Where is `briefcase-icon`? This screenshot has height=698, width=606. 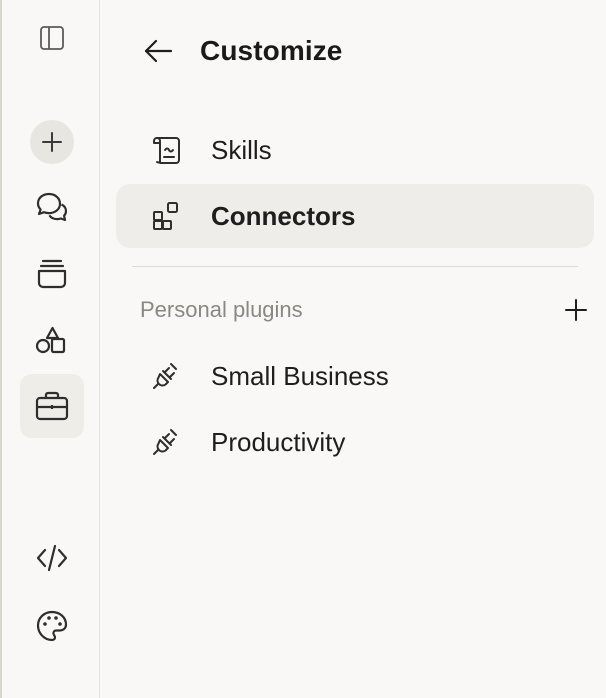 briefcase-icon is located at coordinates (52, 406).